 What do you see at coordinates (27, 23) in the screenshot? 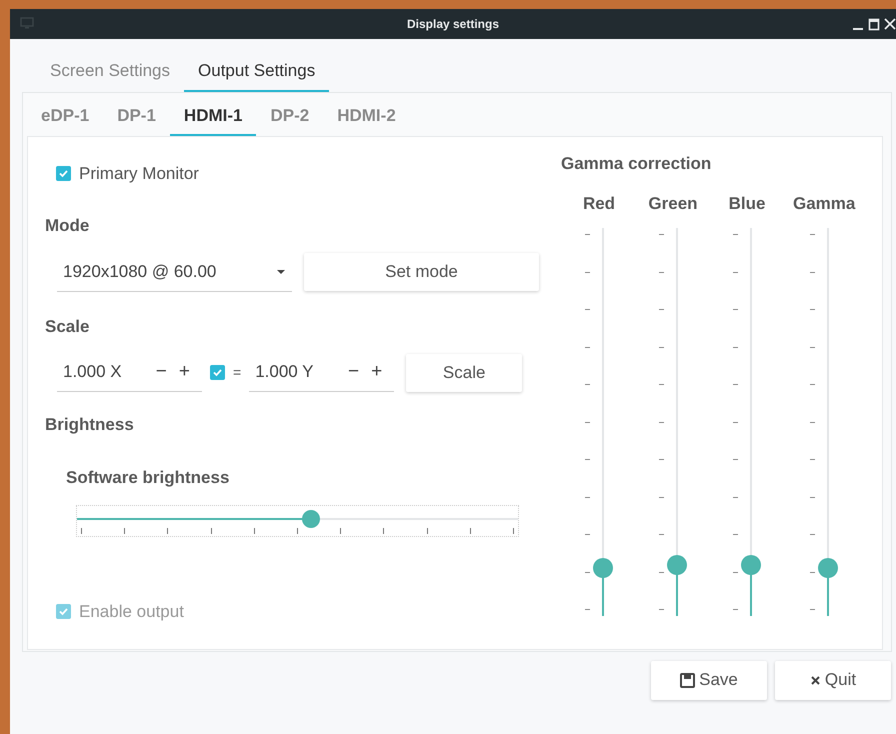
I see `monitor-icon` at bounding box center [27, 23].